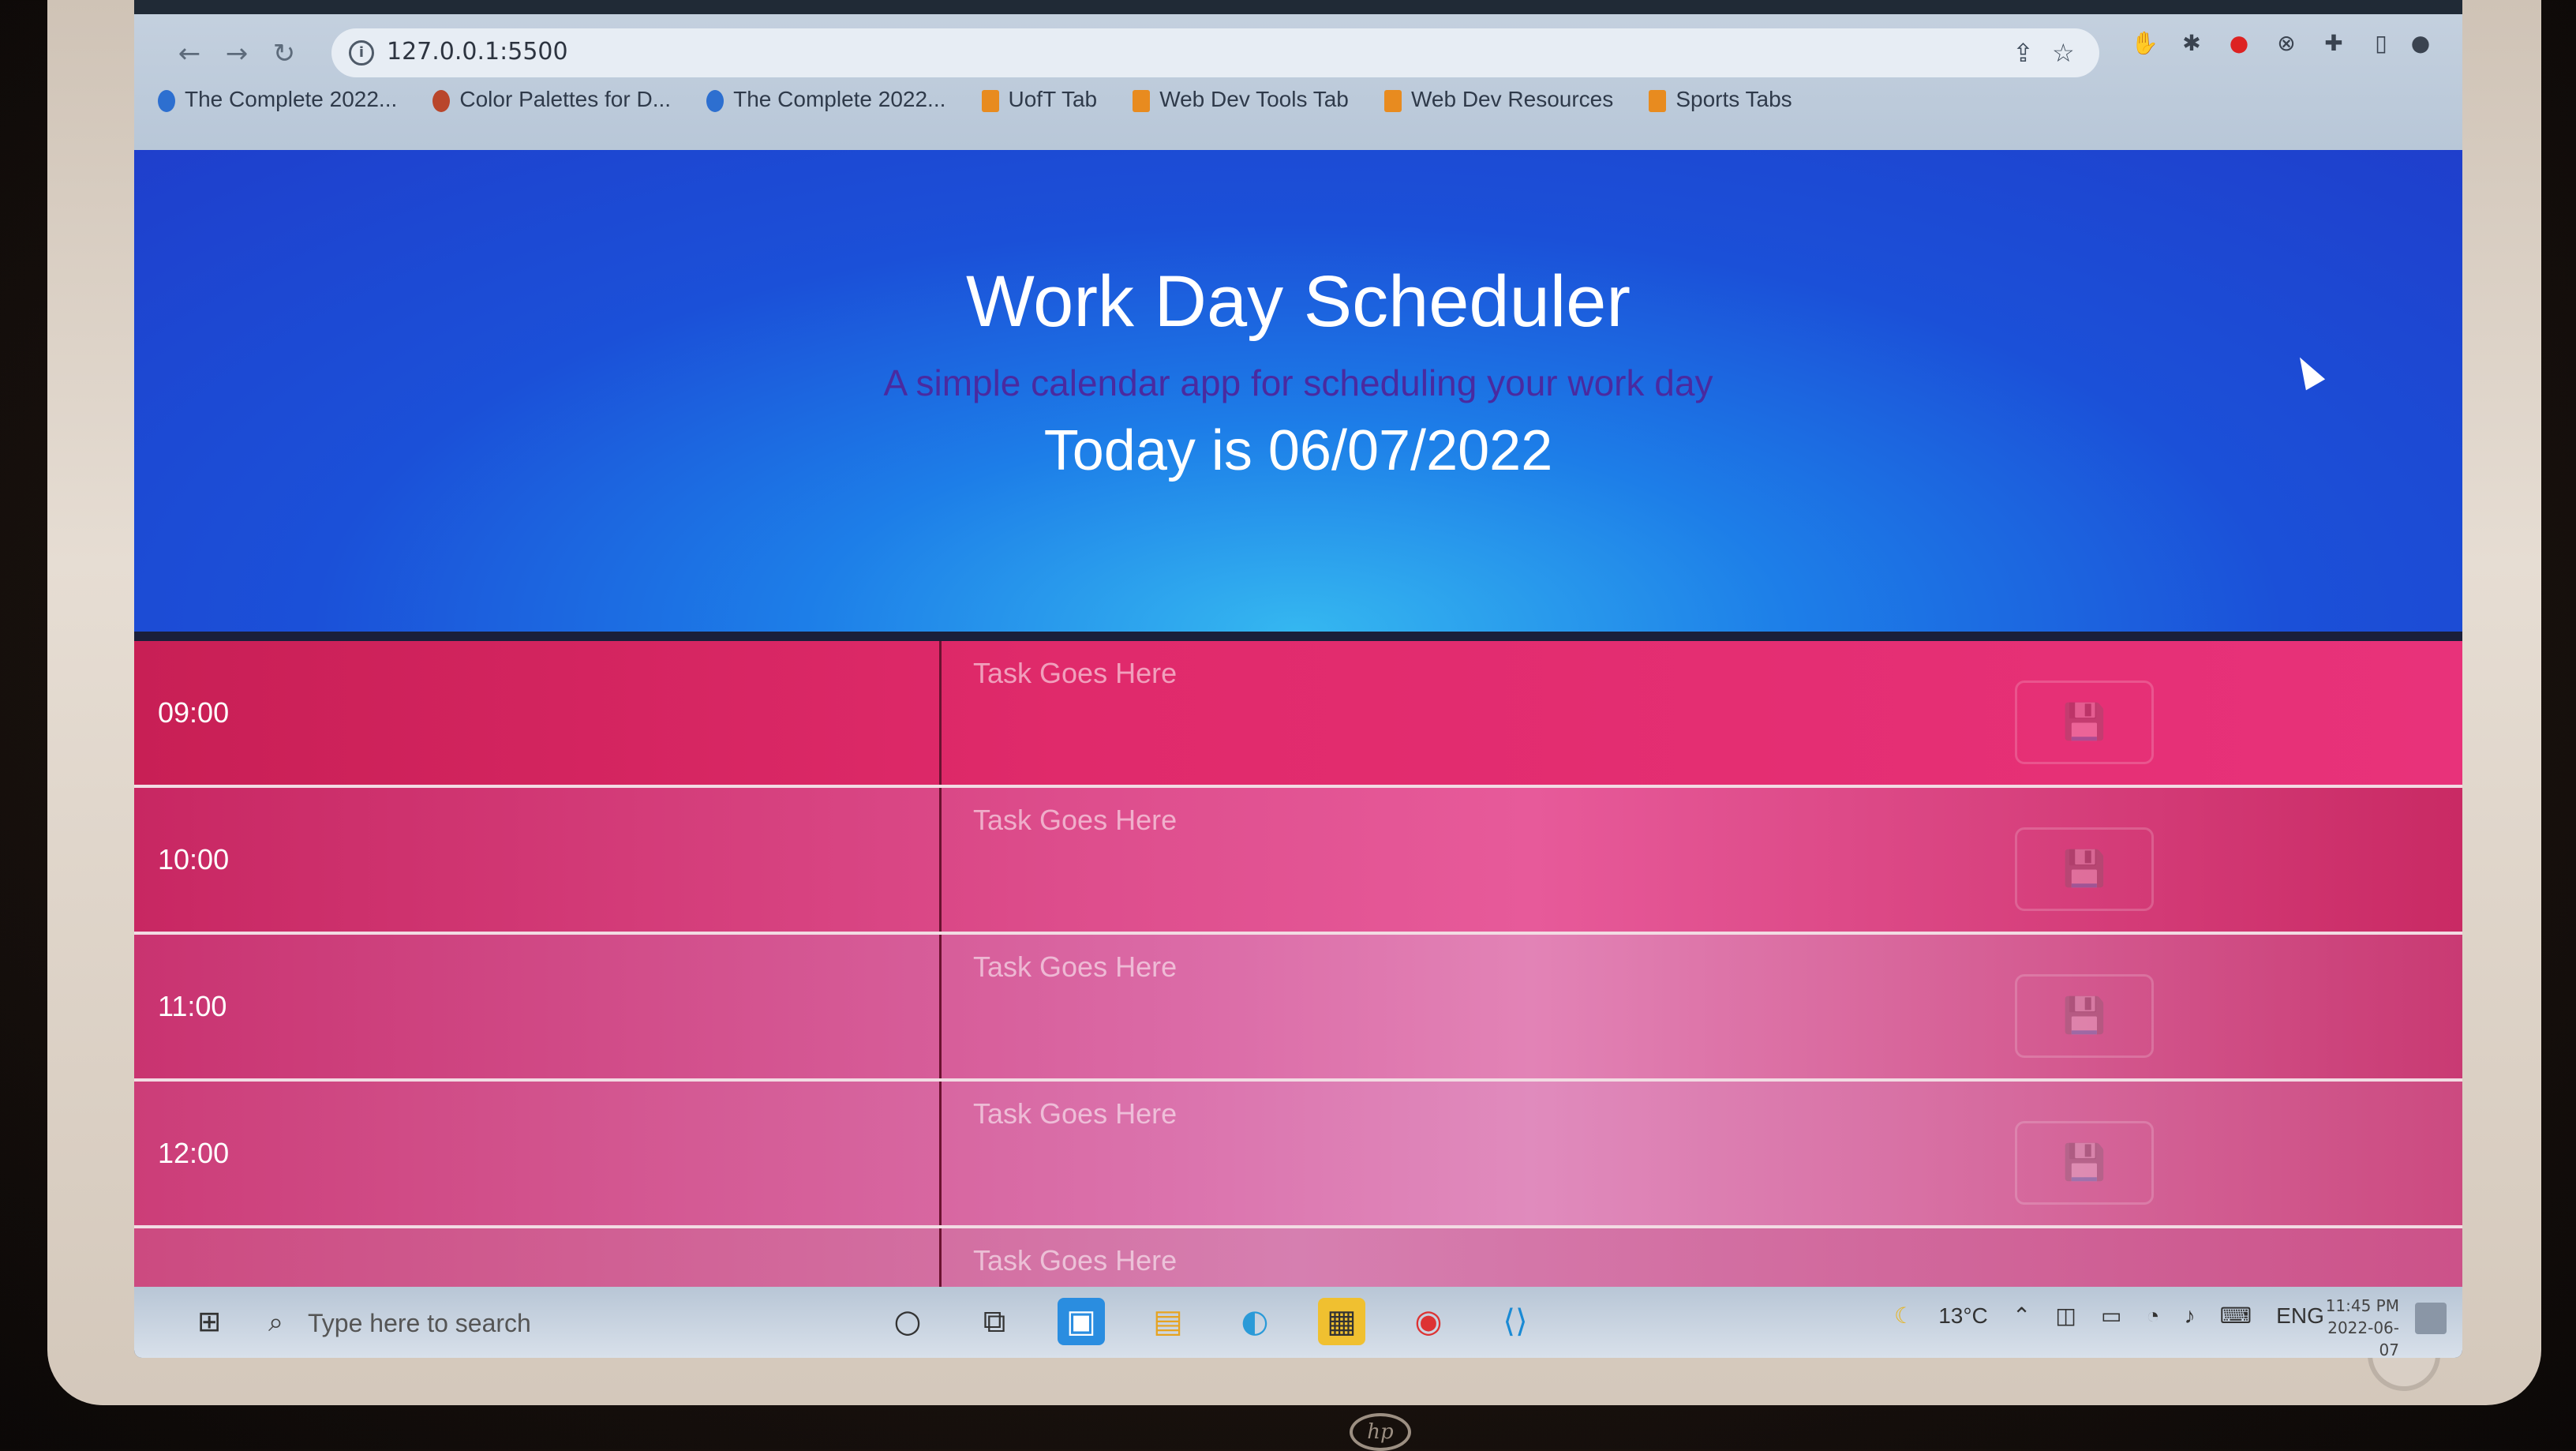 Image resolution: width=2576 pixels, height=1451 pixels. What do you see at coordinates (237, 53) in the screenshot?
I see `forward-arrow-icon: →` at bounding box center [237, 53].